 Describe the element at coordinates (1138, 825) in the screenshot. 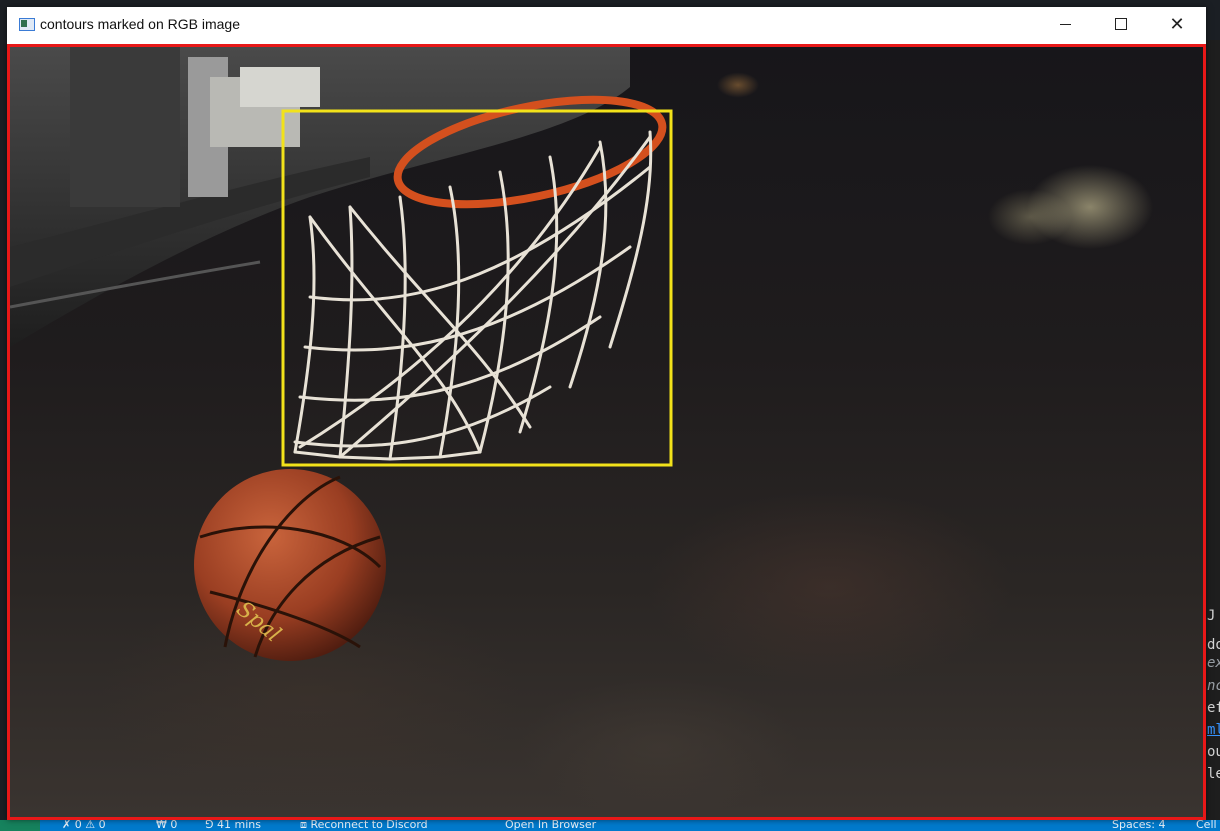

I see `spaces-status: Spaces: 4` at that location.